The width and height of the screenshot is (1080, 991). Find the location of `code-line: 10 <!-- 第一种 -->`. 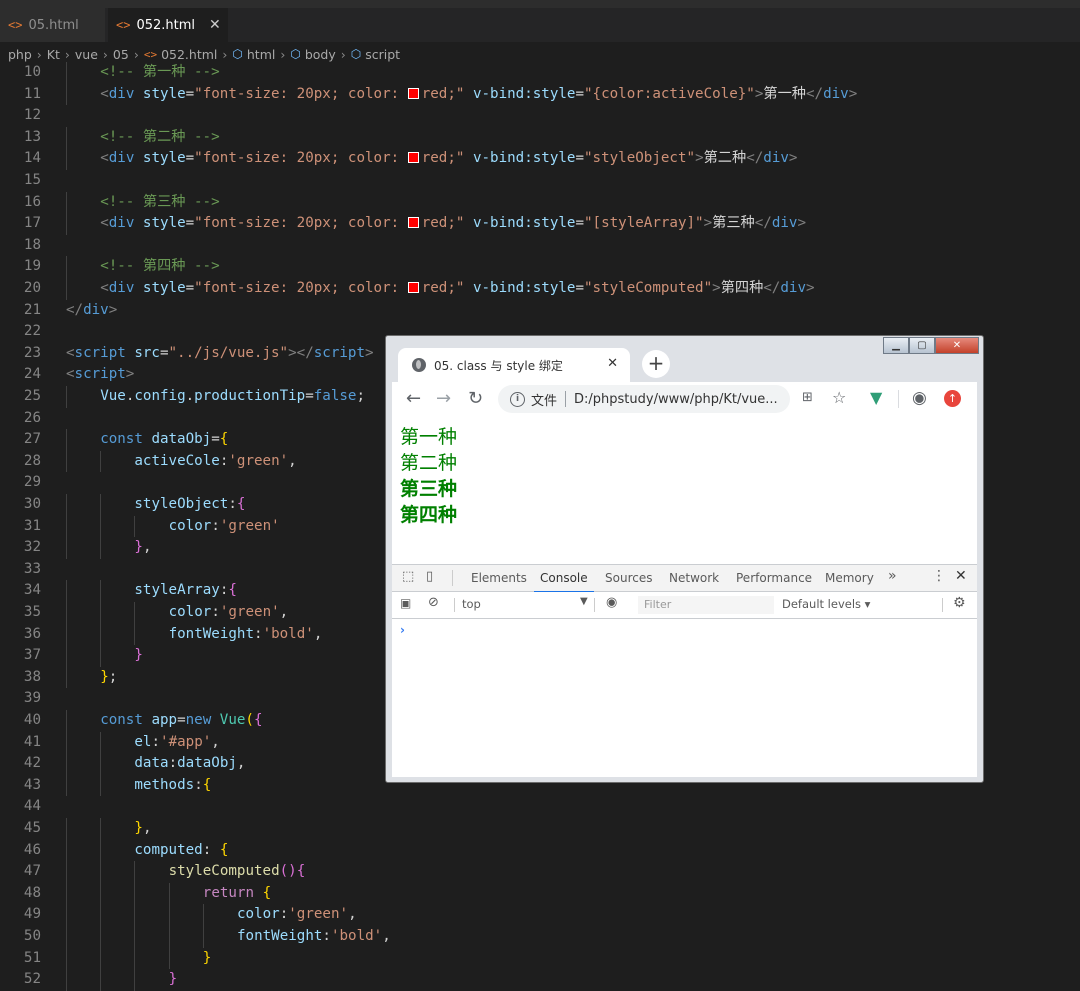

code-line: 10 <!-- 第一种 --> is located at coordinates (540, 73).